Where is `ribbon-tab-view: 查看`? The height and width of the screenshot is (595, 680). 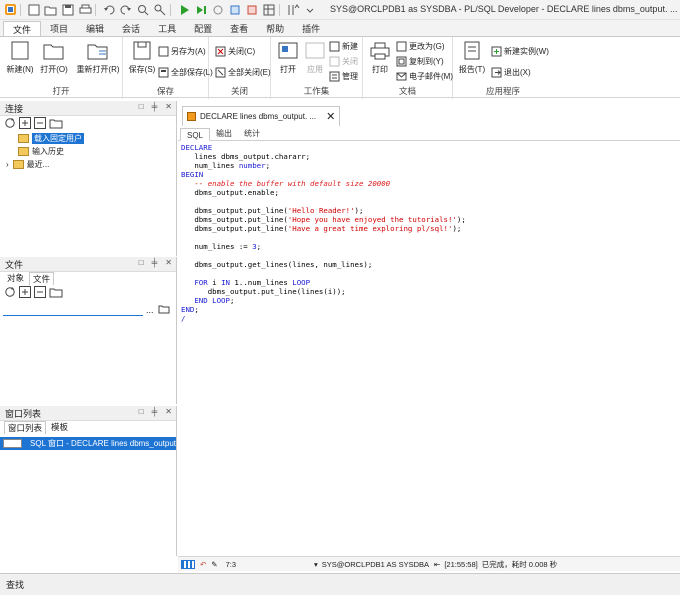 ribbon-tab-view: 查看 is located at coordinates (239, 29).